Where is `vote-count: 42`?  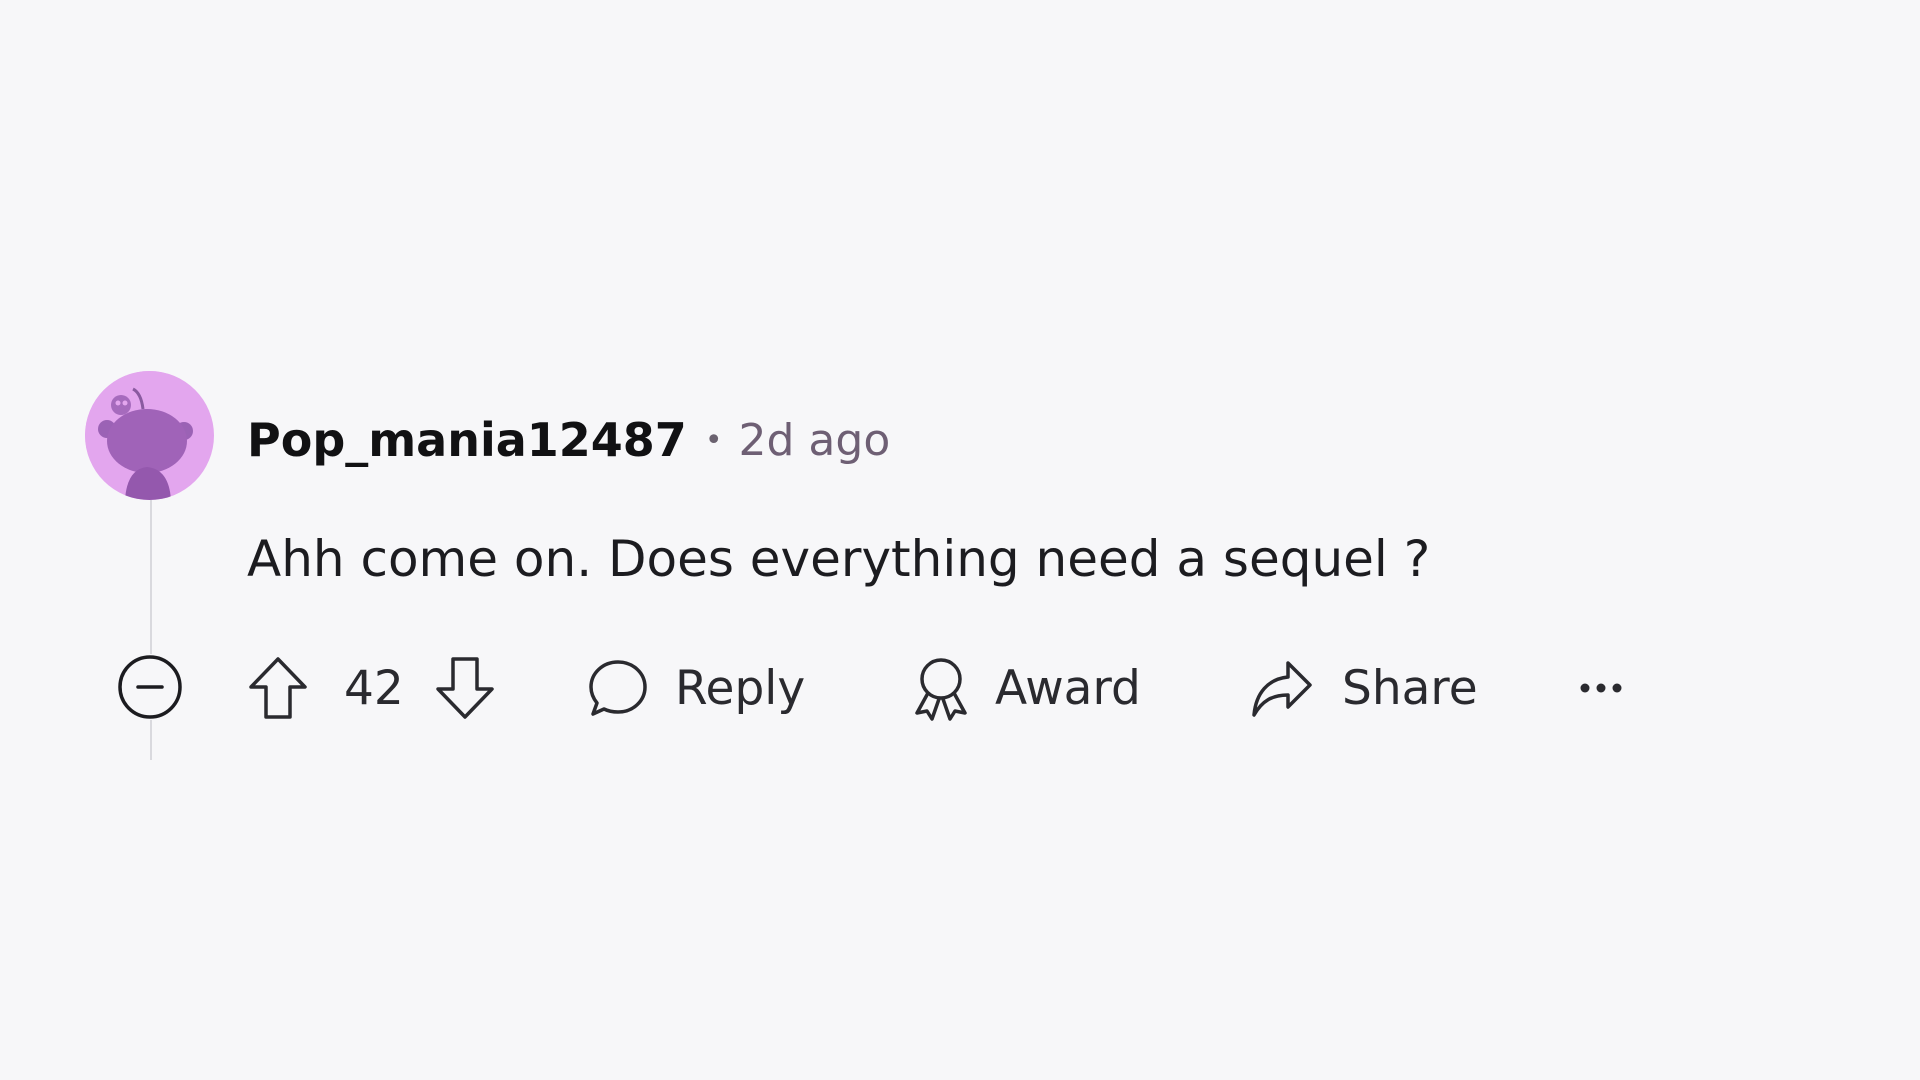
vote-count: 42 is located at coordinates (374, 688).